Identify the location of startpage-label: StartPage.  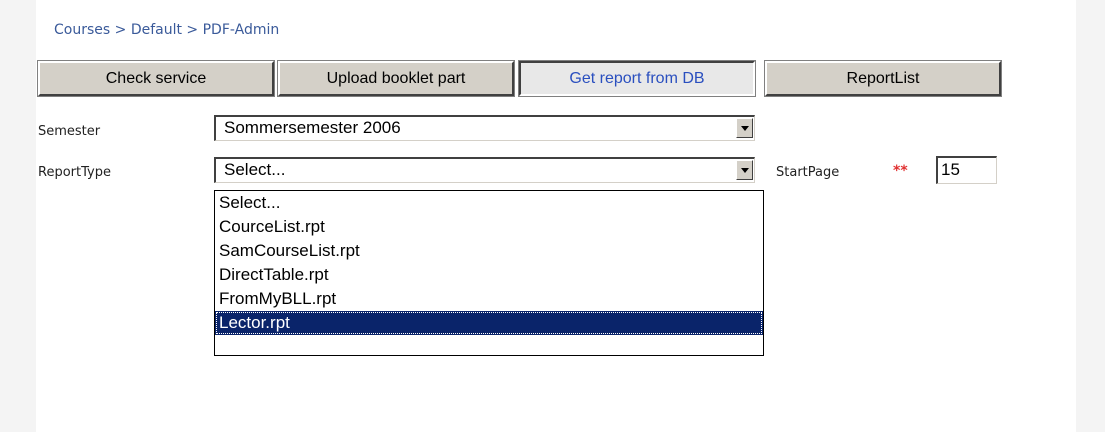
(808, 172).